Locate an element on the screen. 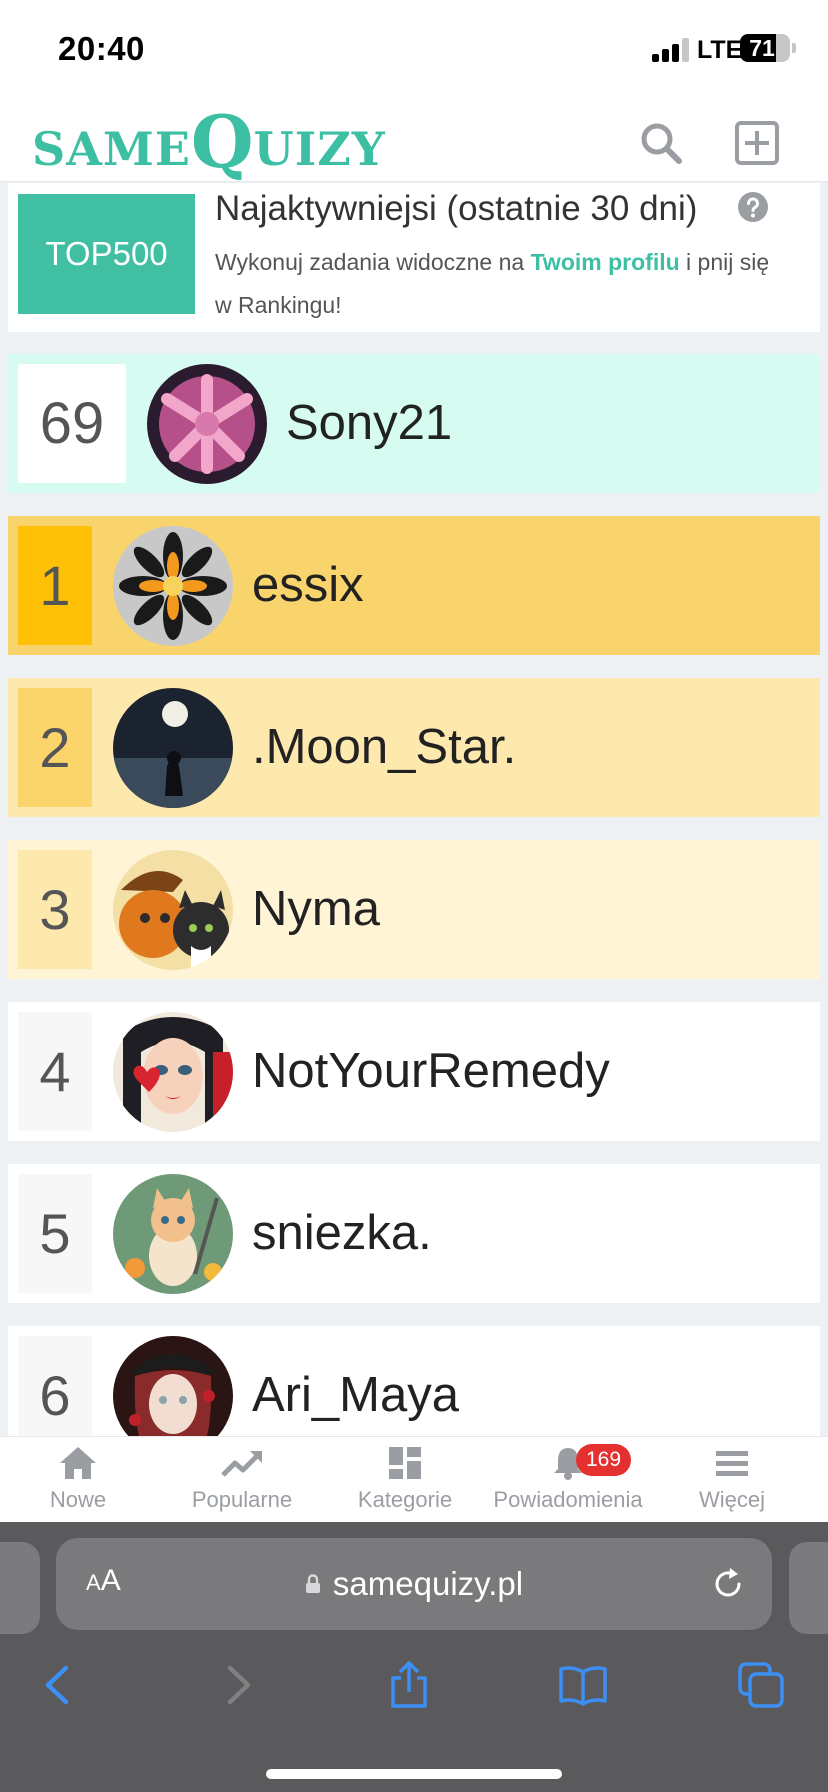 This screenshot has height=1792, width=828. address-bar: AA samequizy.pl is located at coordinates (414, 1584).